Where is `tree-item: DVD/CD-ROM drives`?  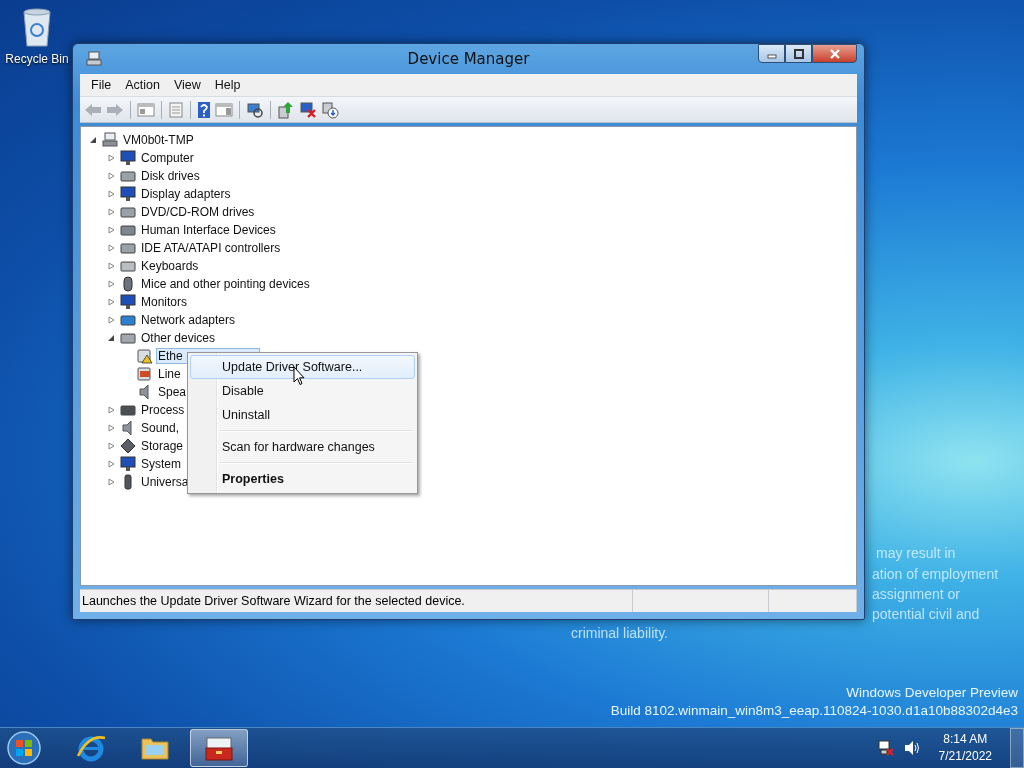
tree-item: DVD/CD-ROM drives is located at coordinates (198, 212).